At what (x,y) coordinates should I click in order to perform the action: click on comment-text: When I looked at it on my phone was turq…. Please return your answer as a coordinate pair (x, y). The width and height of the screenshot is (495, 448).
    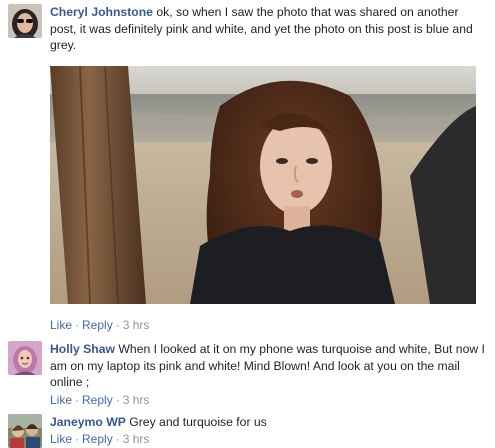
    Looking at the image, I should click on (267, 365).